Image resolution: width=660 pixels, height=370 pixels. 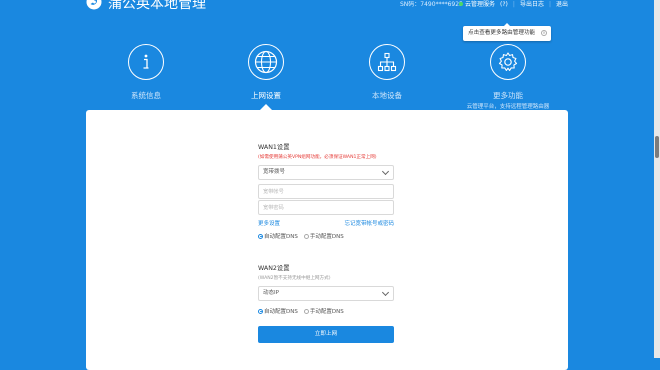 What do you see at coordinates (461, 4) in the screenshot?
I see `status-dot-icon` at bounding box center [461, 4].